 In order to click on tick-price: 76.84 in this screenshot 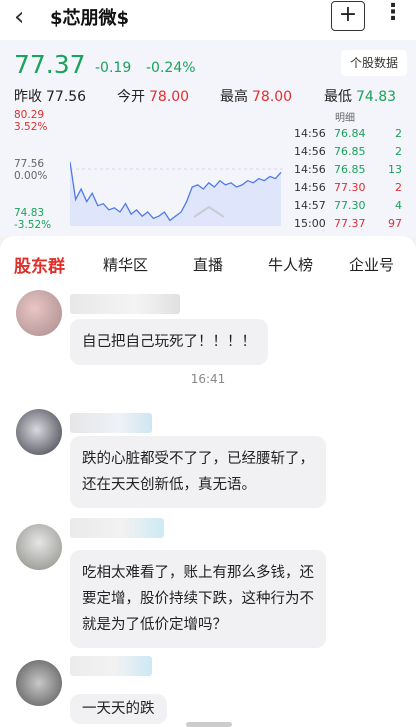, I will do `click(350, 133)`.